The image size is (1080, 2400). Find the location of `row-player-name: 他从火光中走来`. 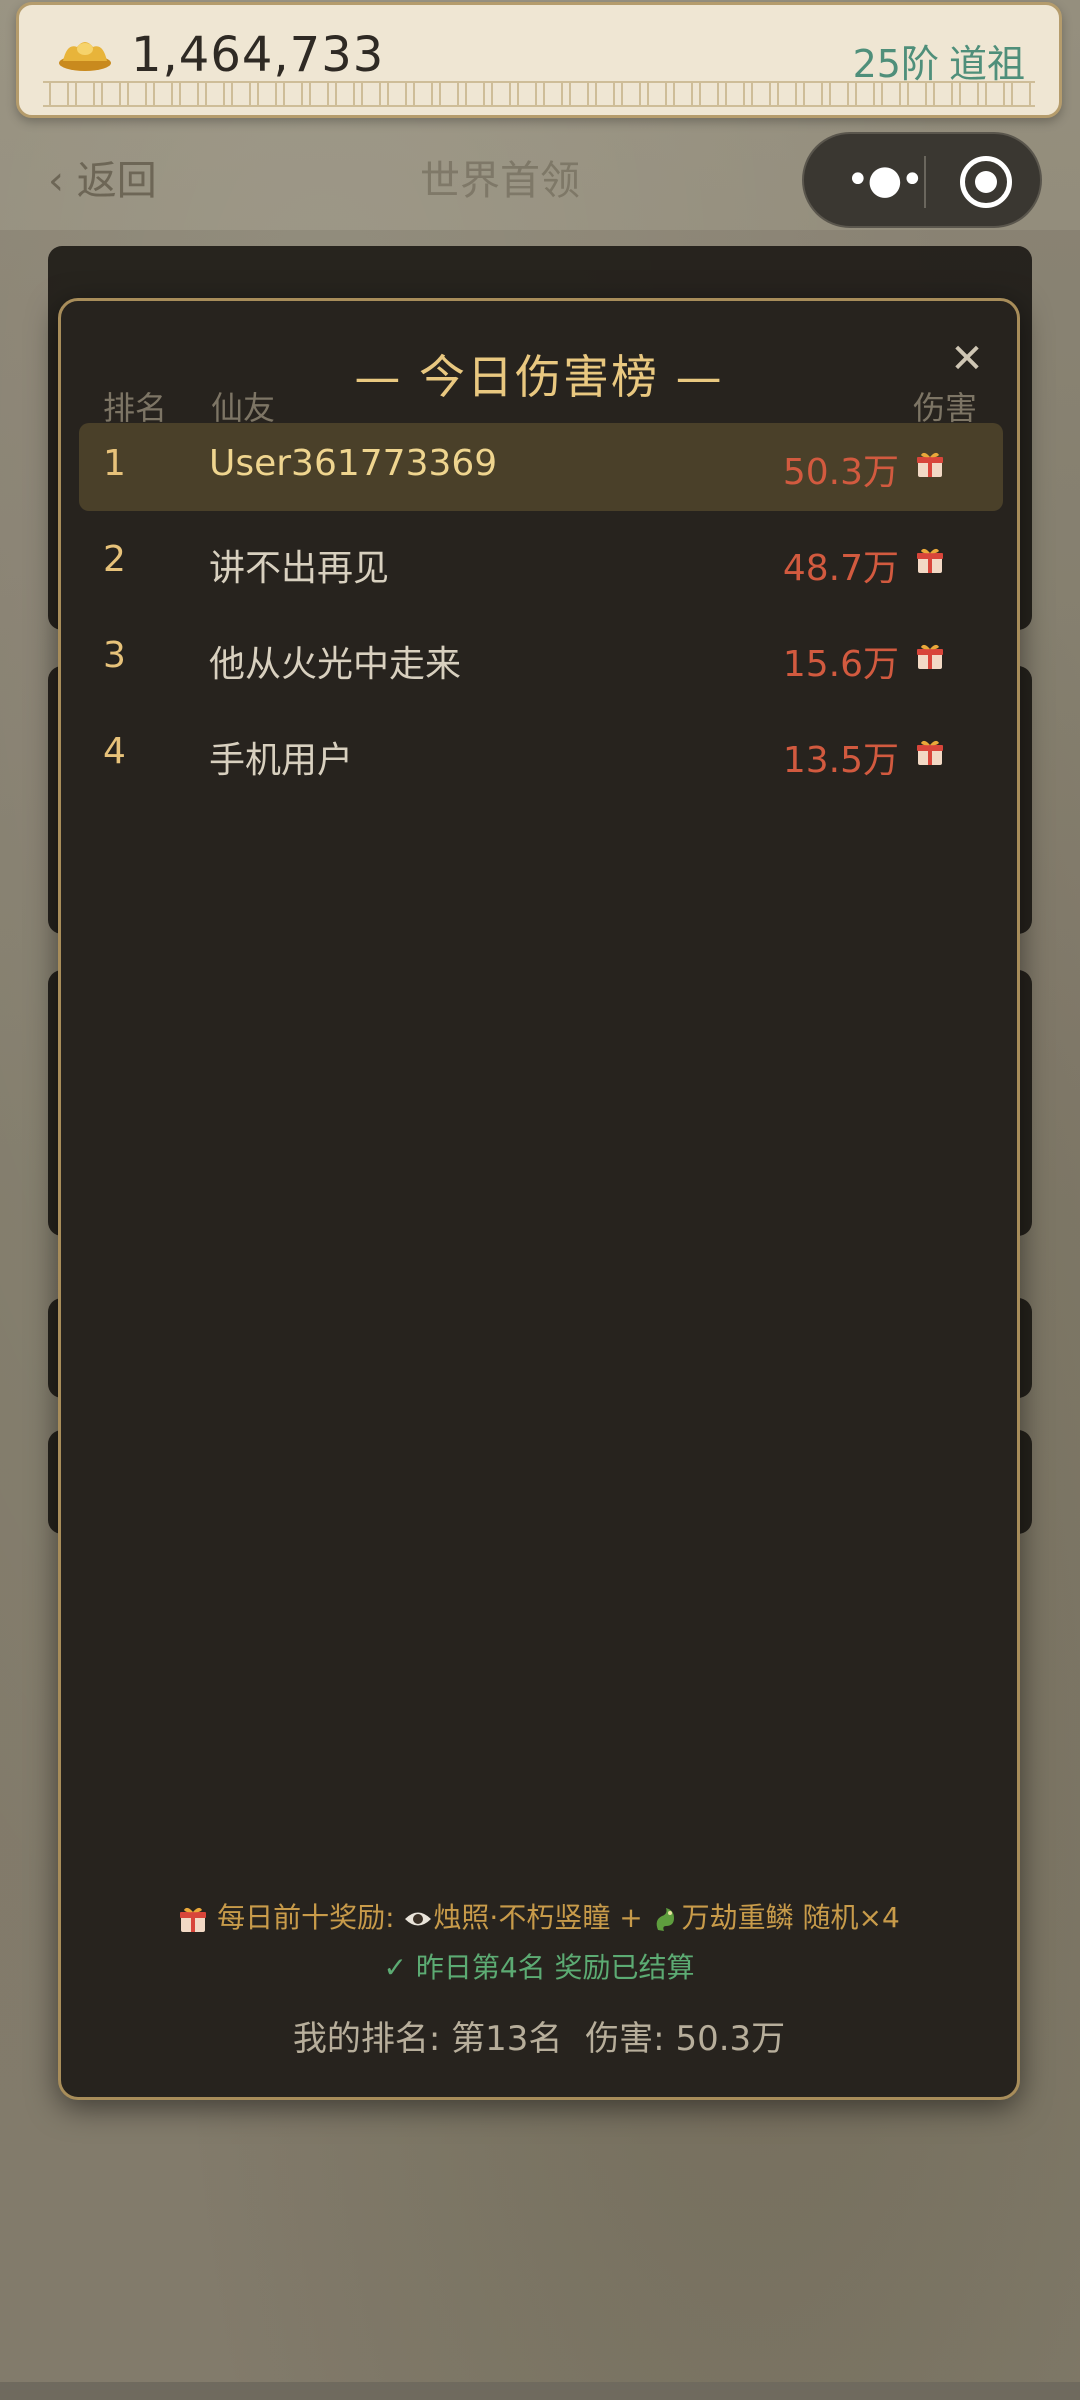

row-player-name: 他从火光中走来 is located at coordinates (335, 664).